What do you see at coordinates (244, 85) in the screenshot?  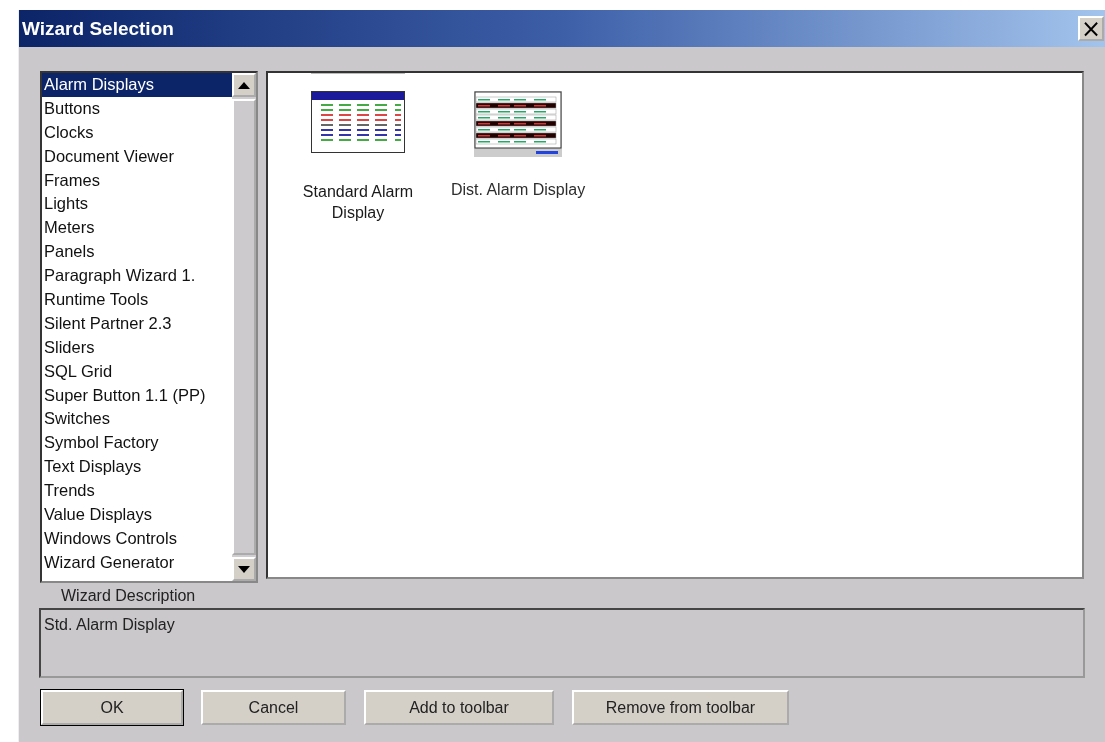 I see `scroll-up-icon` at bounding box center [244, 85].